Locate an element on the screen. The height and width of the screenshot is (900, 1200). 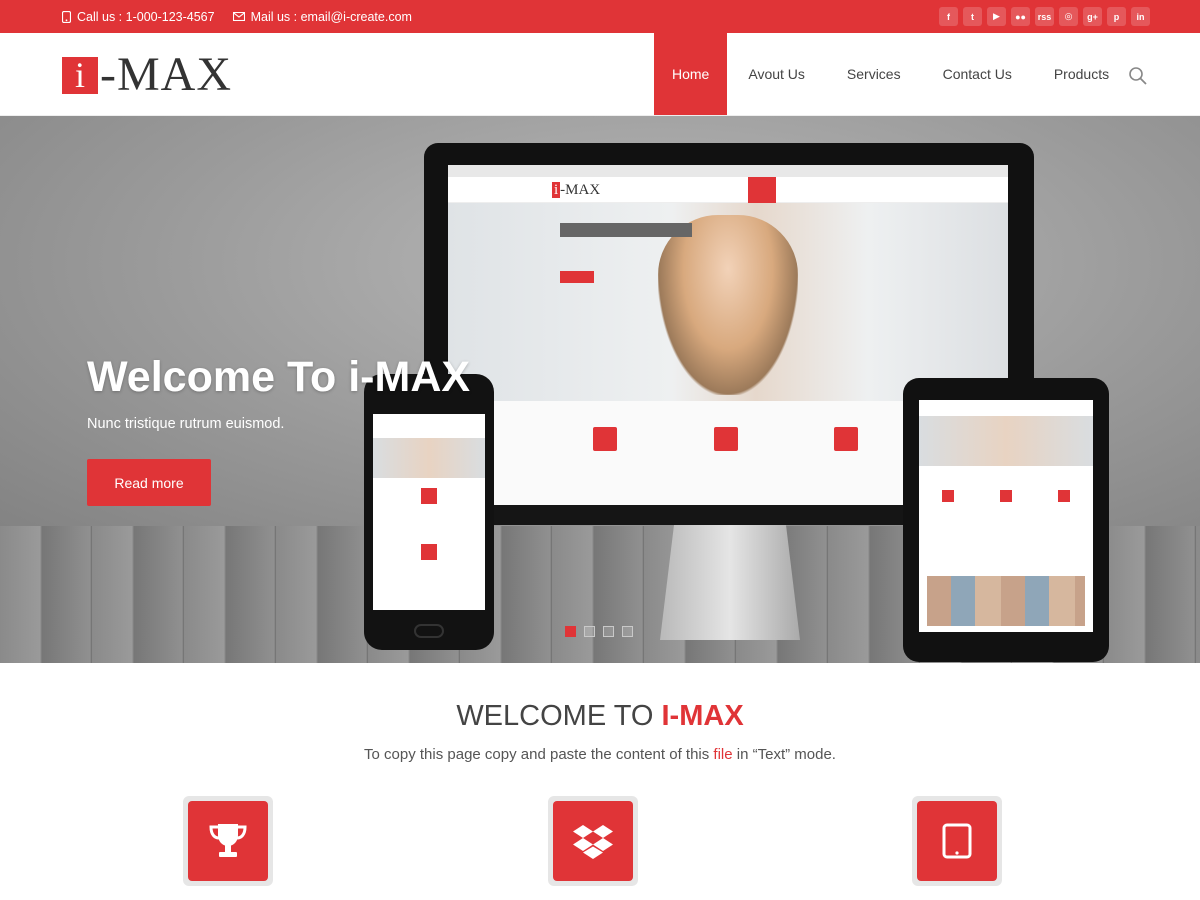
mock-topbar is located at coordinates (728, 171).